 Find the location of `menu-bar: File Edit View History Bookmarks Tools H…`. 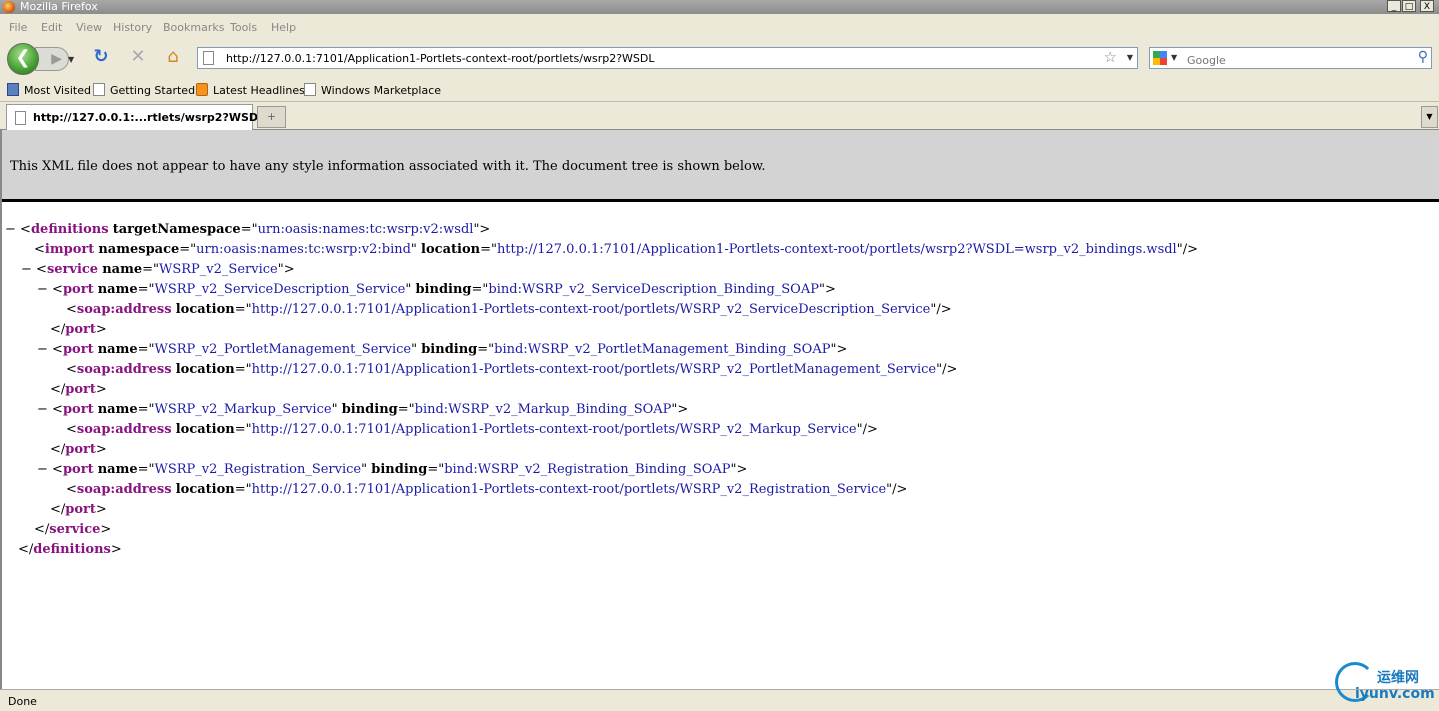

menu-bar: File Edit View History Bookmarks Tools H… is located at coordinates (719, 26).